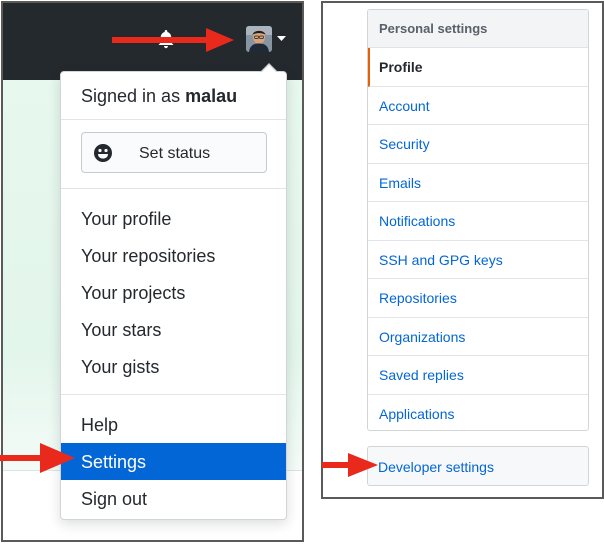  Describe the element at coordinates (478, 183) in the screenshot. I see `settings-nav-emails: Emails` at that location.